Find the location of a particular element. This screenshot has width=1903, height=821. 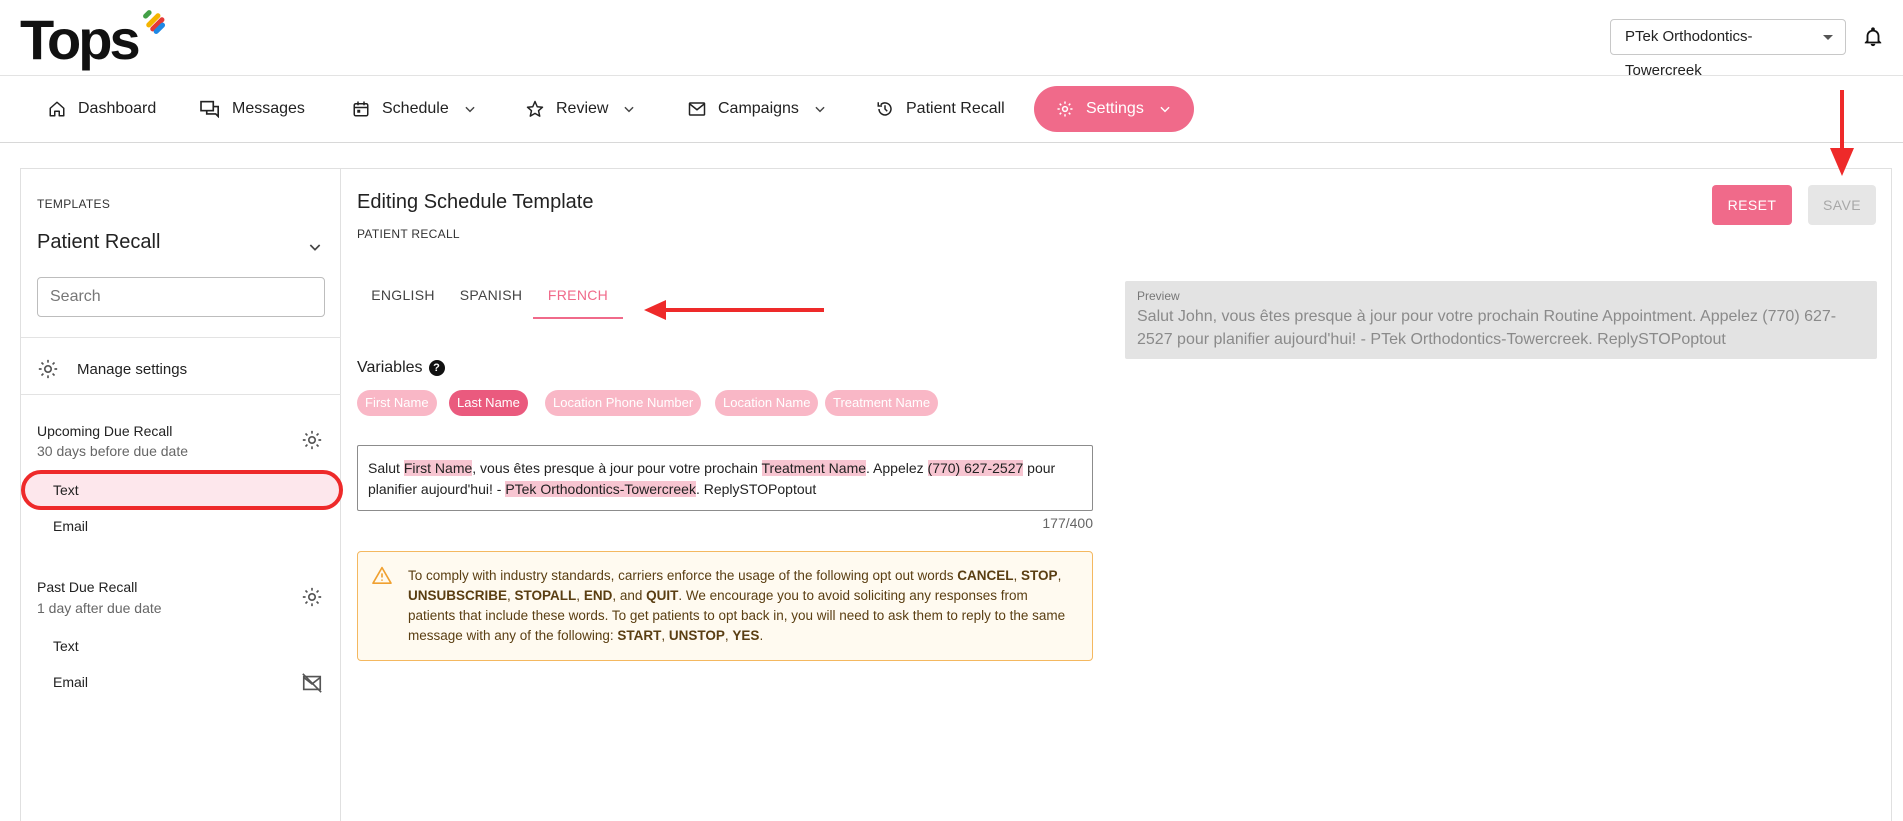

variables-label: Variables is located at coordinates (390, 367).